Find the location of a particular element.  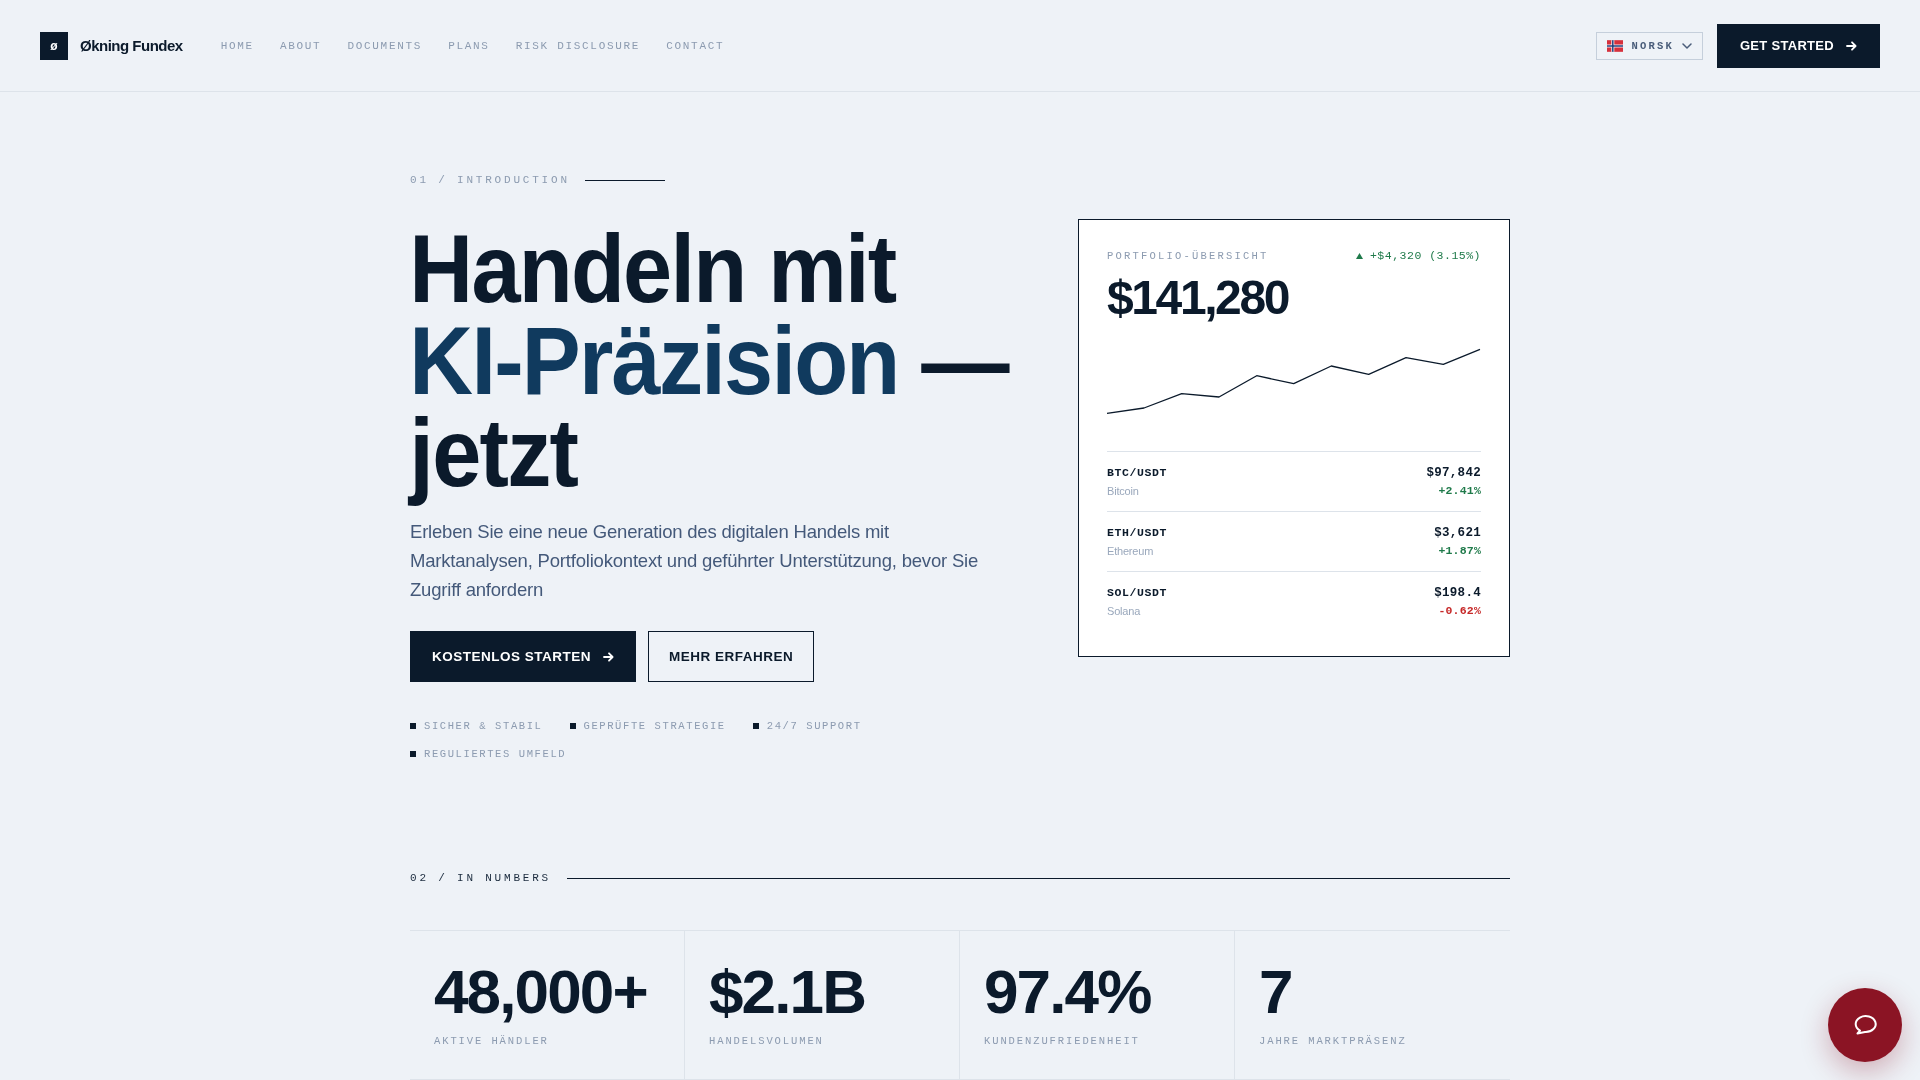

stat-value: 48,000+ is located at coordinates (541, 992).